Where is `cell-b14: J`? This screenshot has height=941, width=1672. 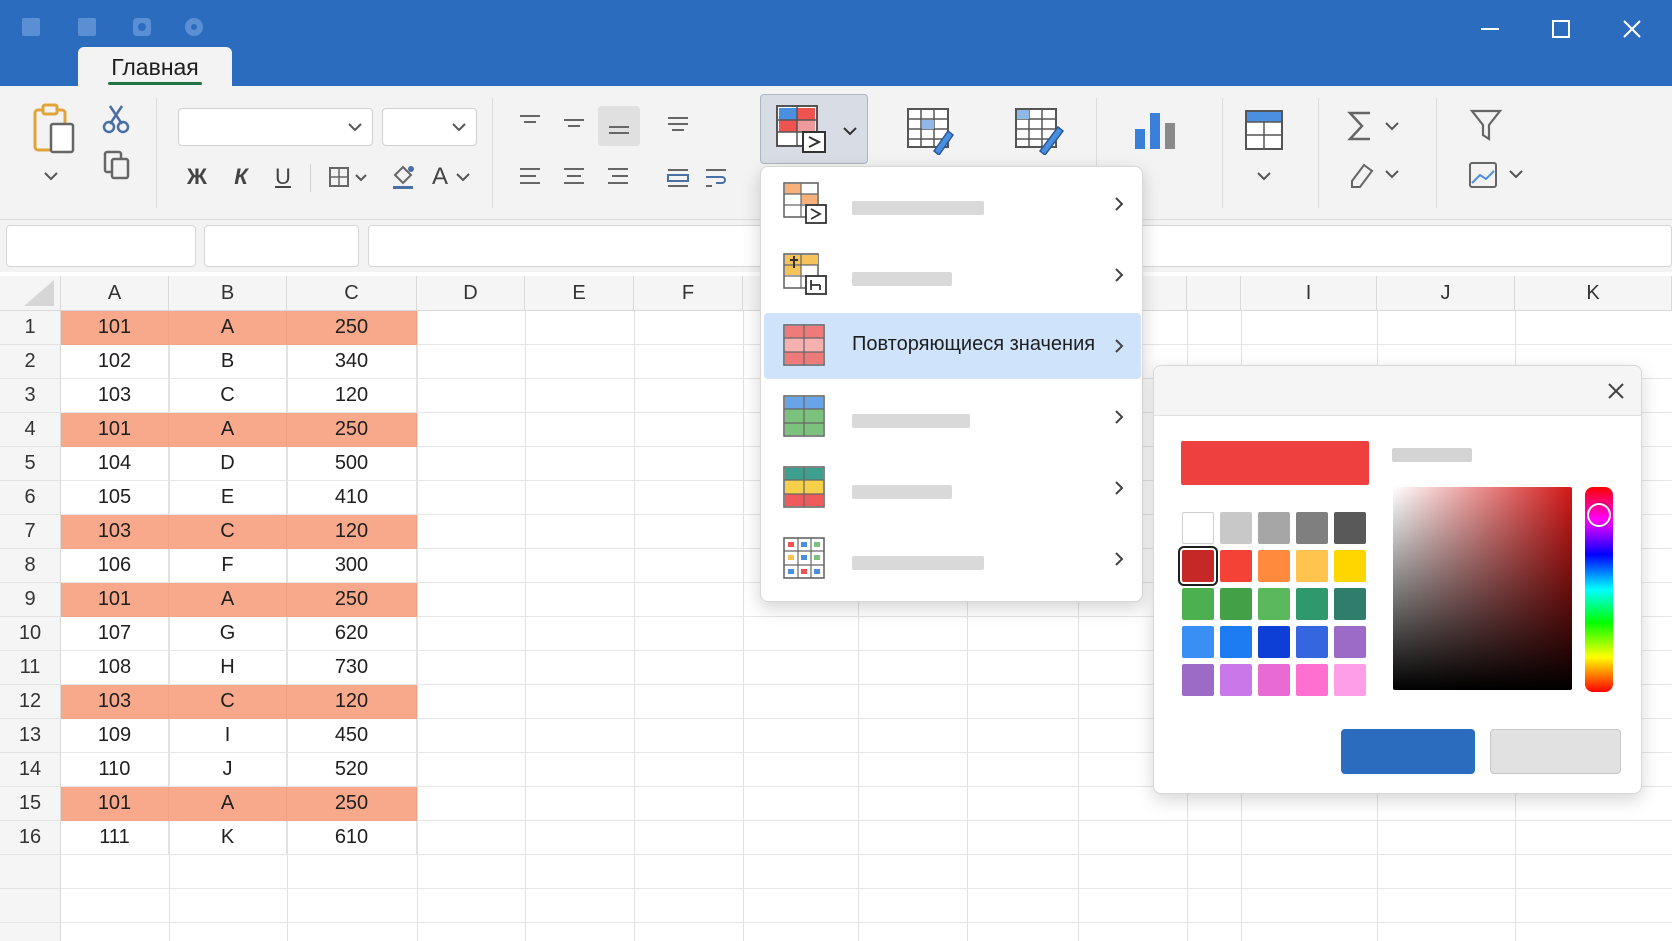 cell-b14: J is located at coordinates (228, 770).